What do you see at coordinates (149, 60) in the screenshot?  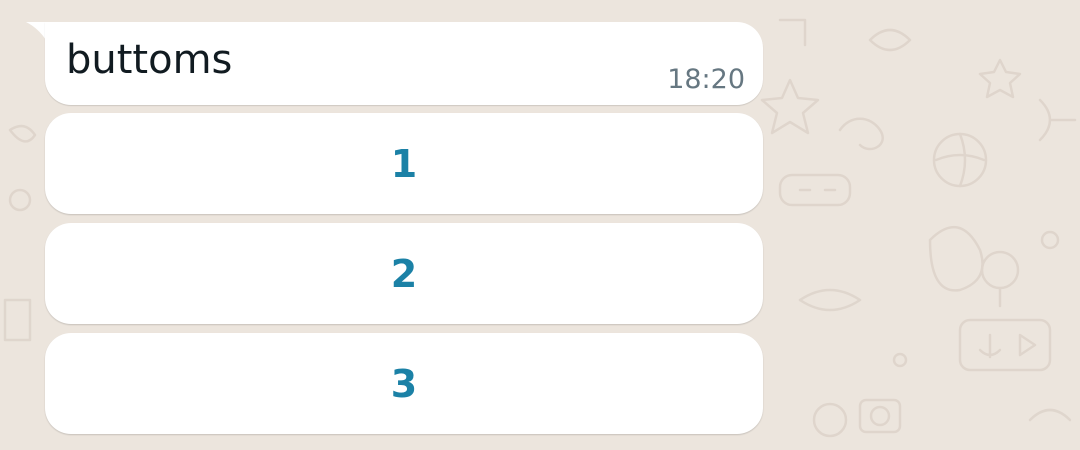 I see `message-text: buttoms` at bounding box center [149, 60].